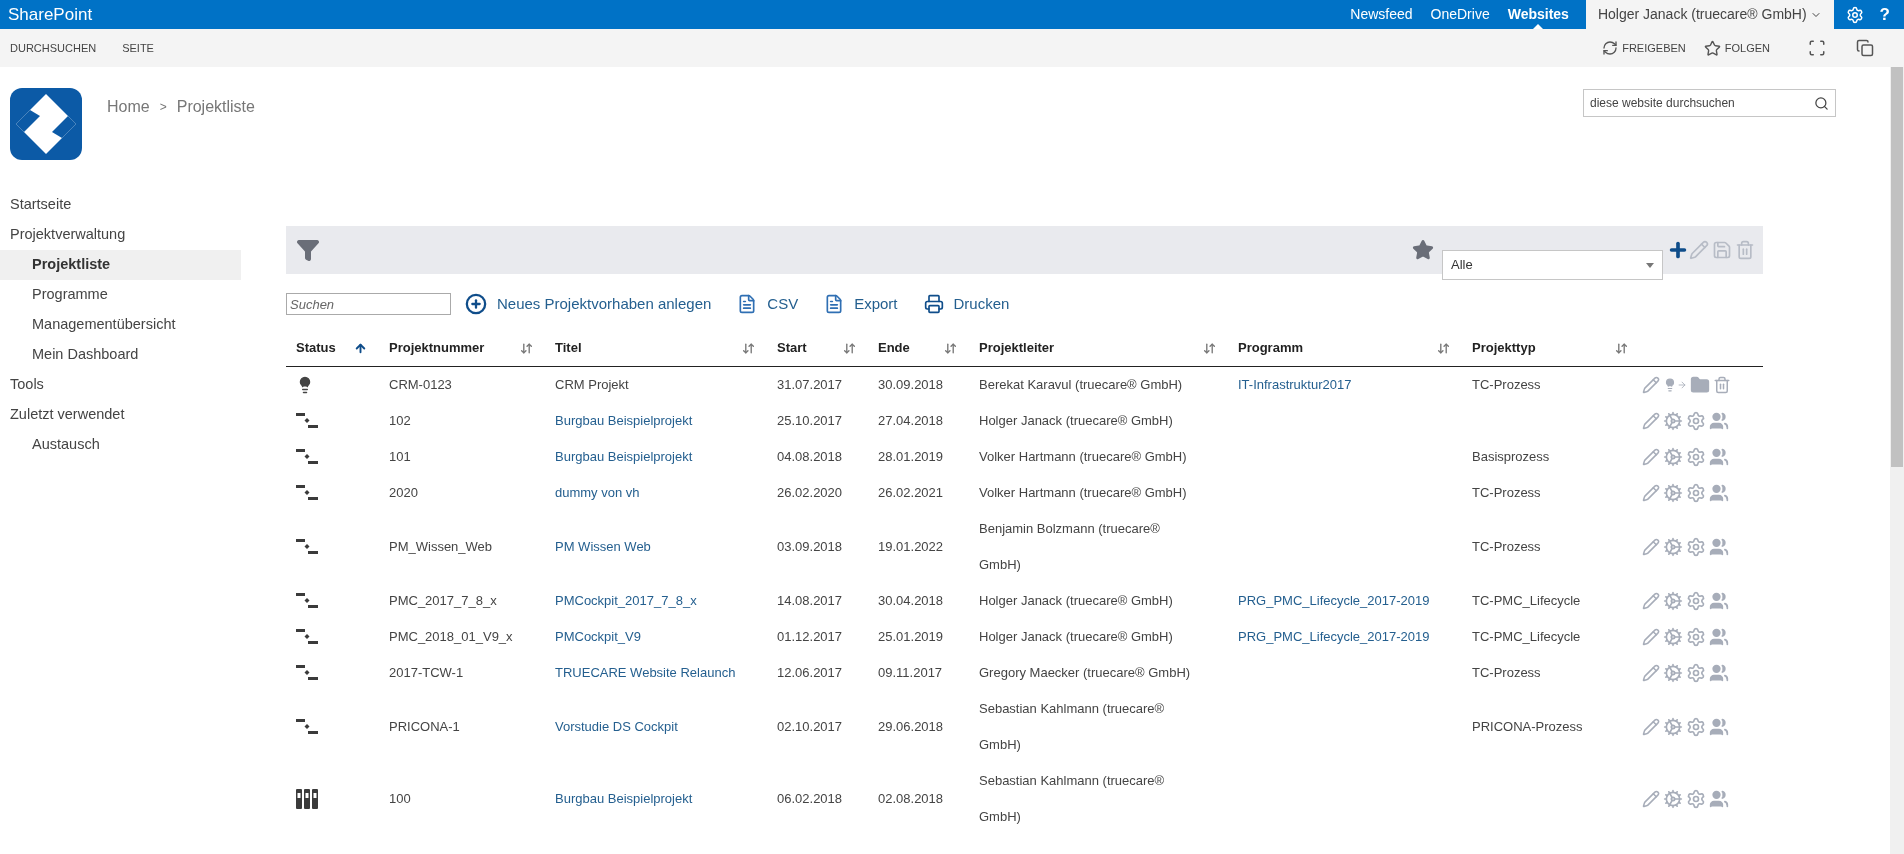 Image resolution: width=1904 pixels, height=854 pixels. Describe the element at coordinates (817, 348) in the screenshot. I see `column-header: Start` at that location.